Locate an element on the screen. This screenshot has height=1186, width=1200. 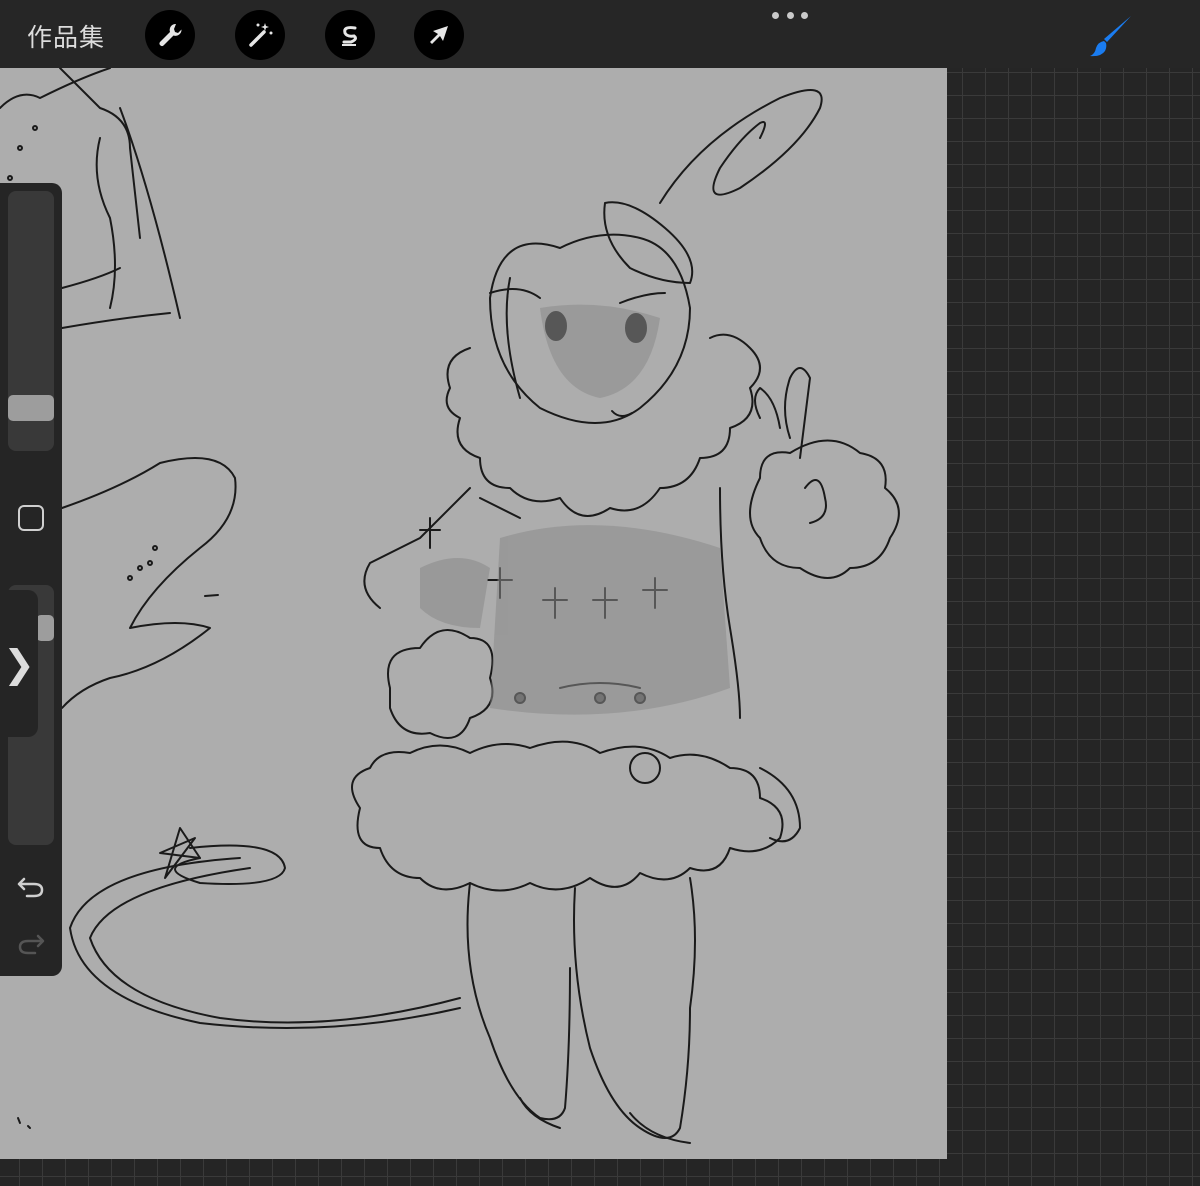
brush-size-slider is located at coordinates (31, 321).